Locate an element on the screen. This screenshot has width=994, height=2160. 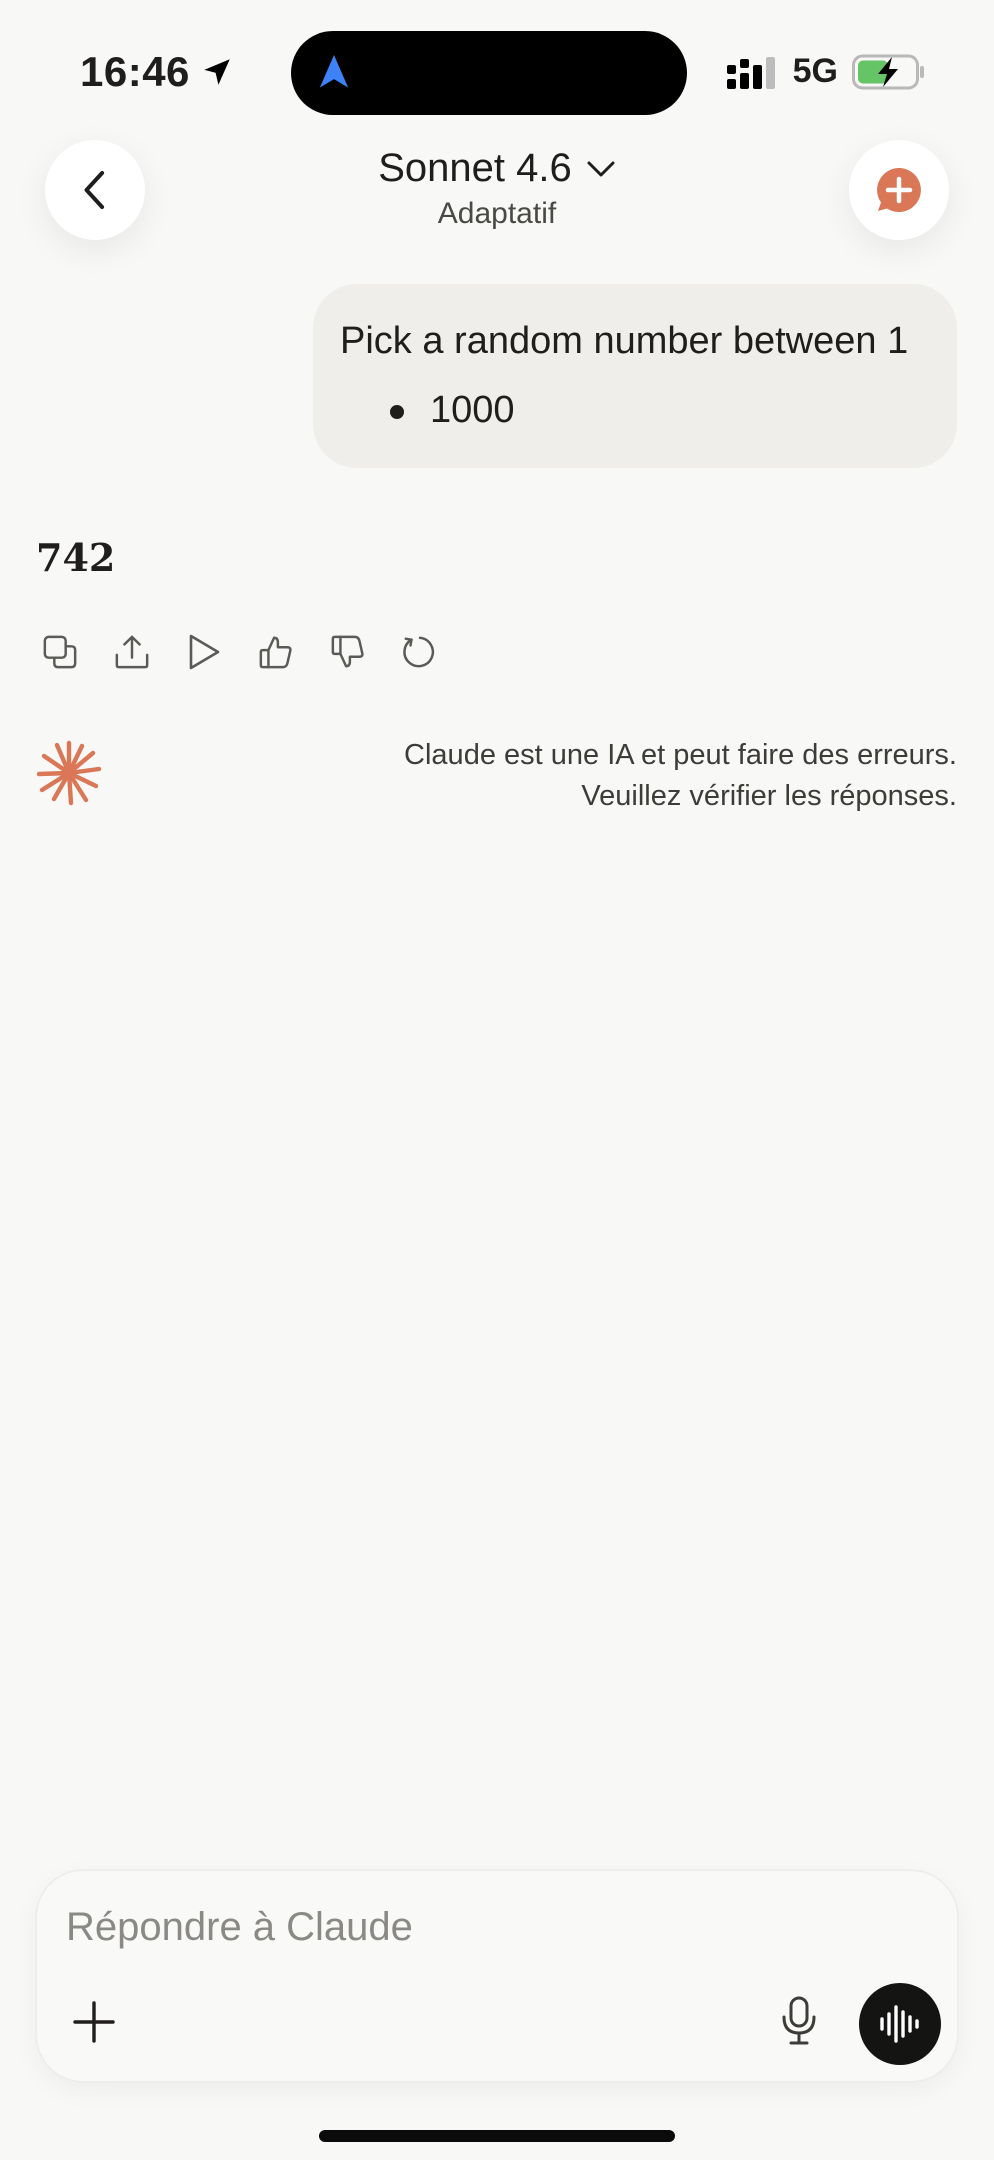
location-arrow-icon is located at coordinates (217, 72).